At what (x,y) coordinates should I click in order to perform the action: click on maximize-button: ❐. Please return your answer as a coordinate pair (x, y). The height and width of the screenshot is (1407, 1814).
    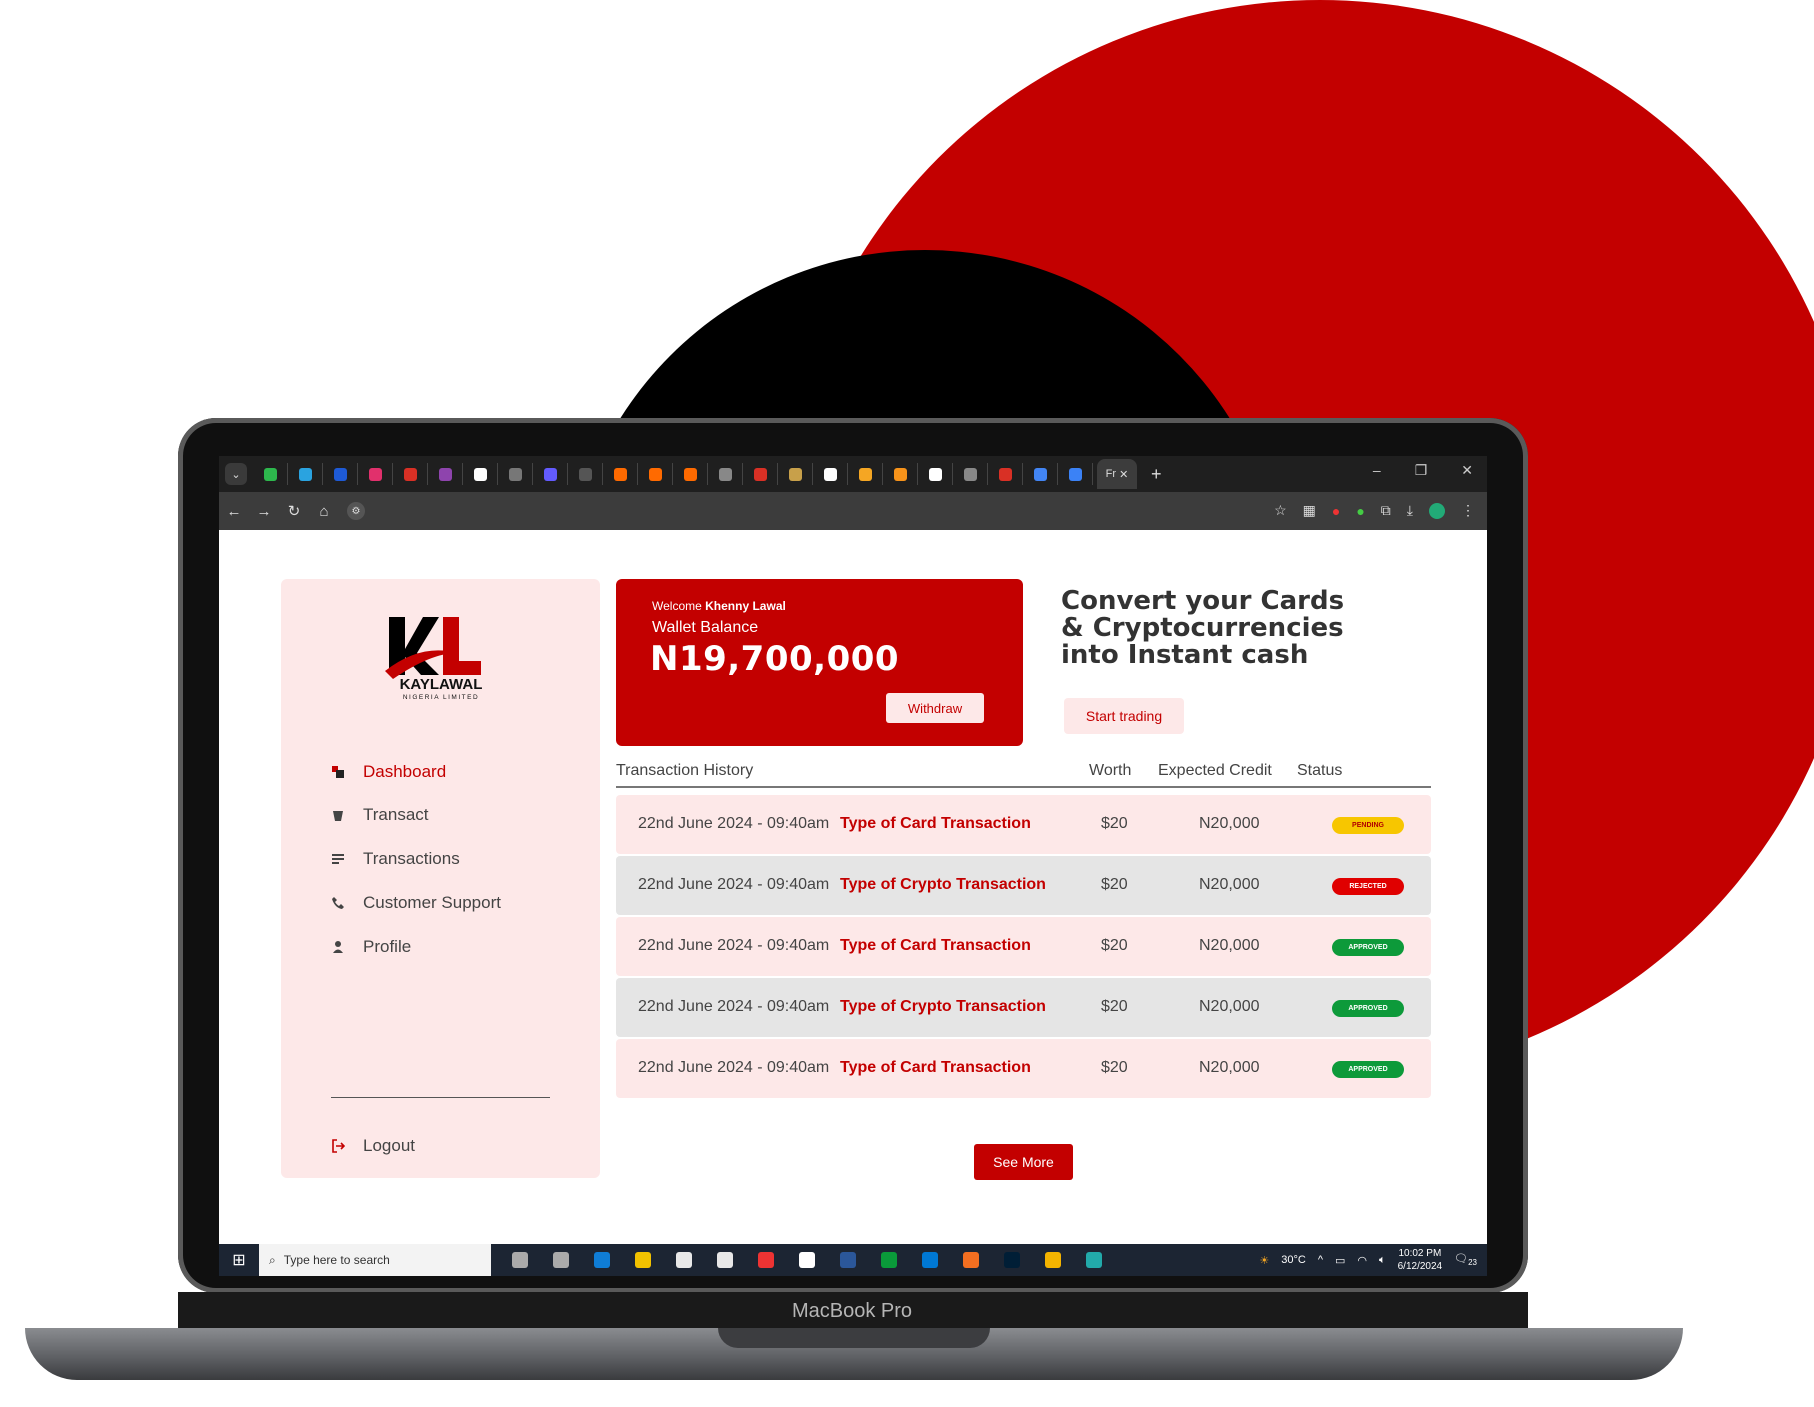
    Looking at the image, I should click on (1421, 470).